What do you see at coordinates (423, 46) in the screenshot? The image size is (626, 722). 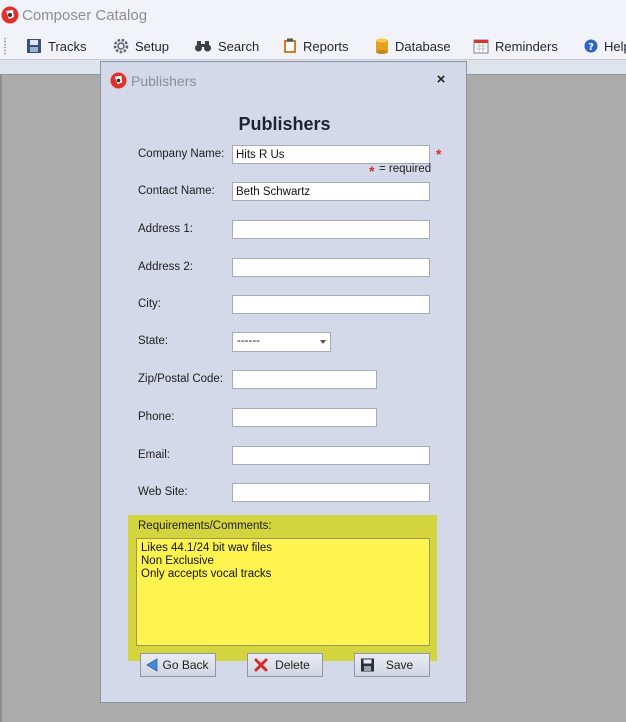 I see `toolbar-database-label: Database` at bounding box center [423, 46].